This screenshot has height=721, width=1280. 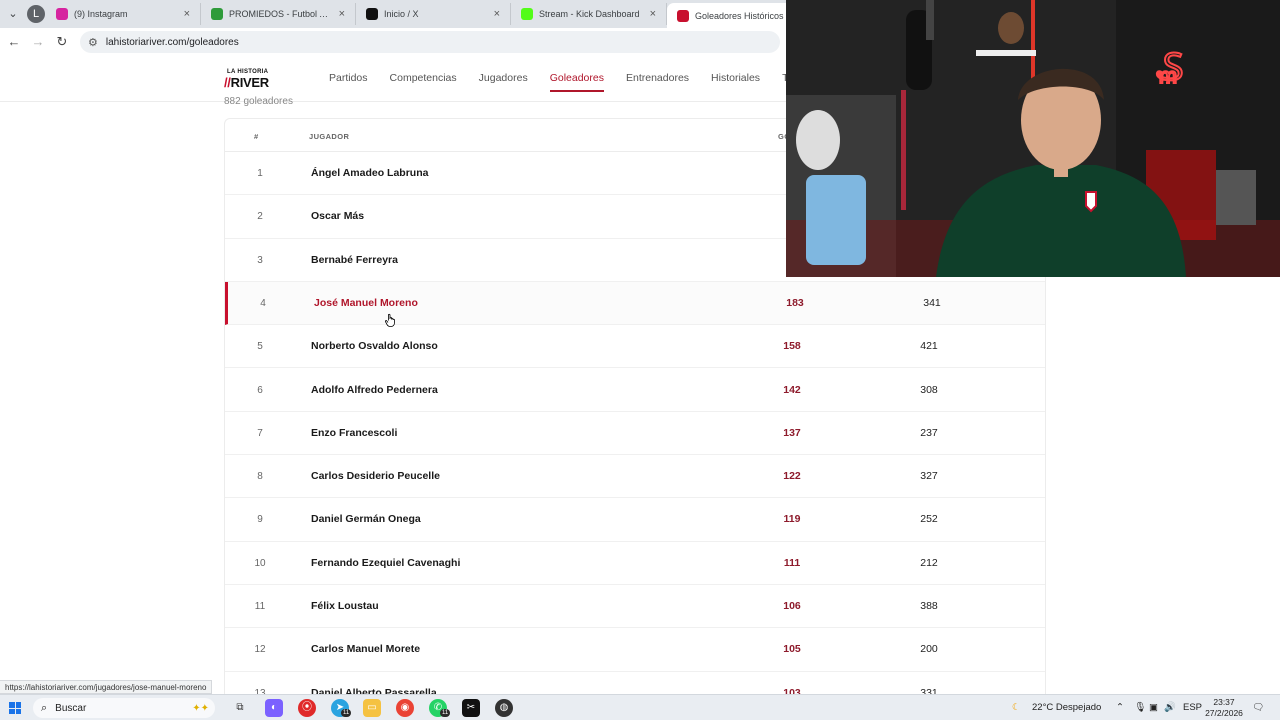 I want to click on player-name-link: Norberto Osvaldo Alonso, so click(x=374, y=346).